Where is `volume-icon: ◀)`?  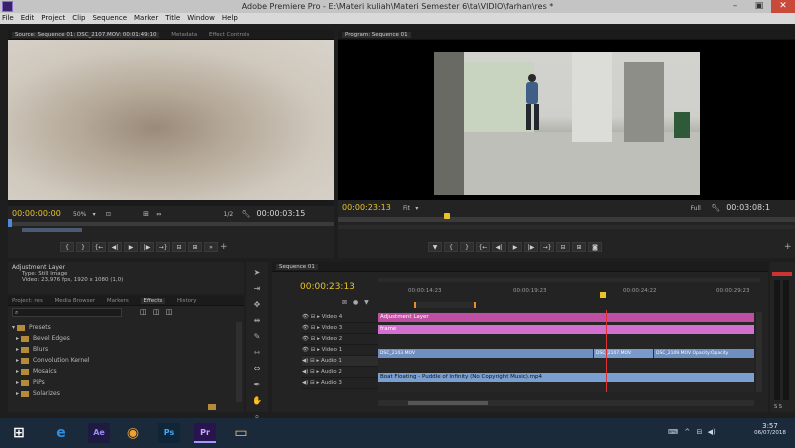 volume-icon: ◀) is located at coordinates (712, 432).